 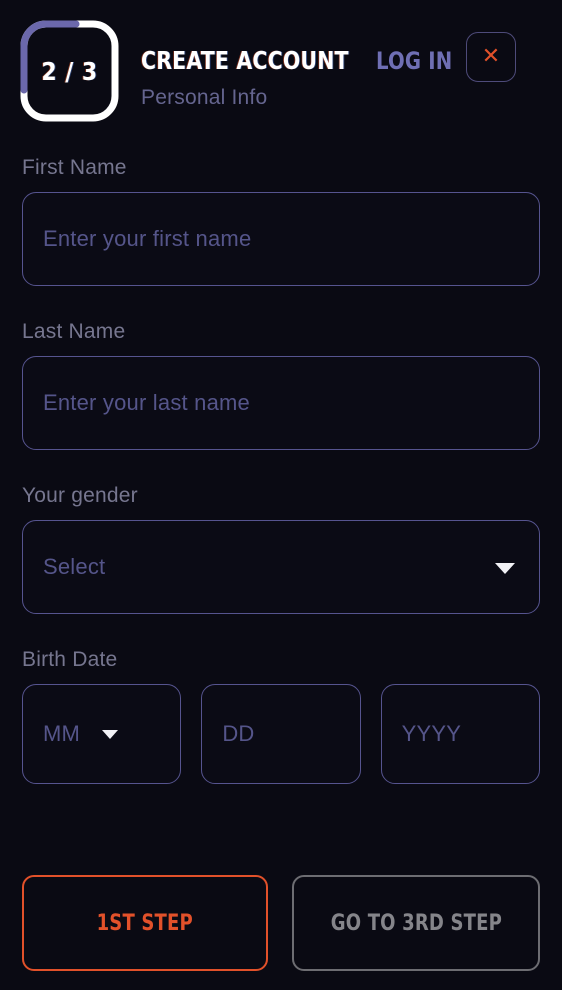 I want to click on next-step-label: GO TO 3RD STEP, so click(x=416, y=923).